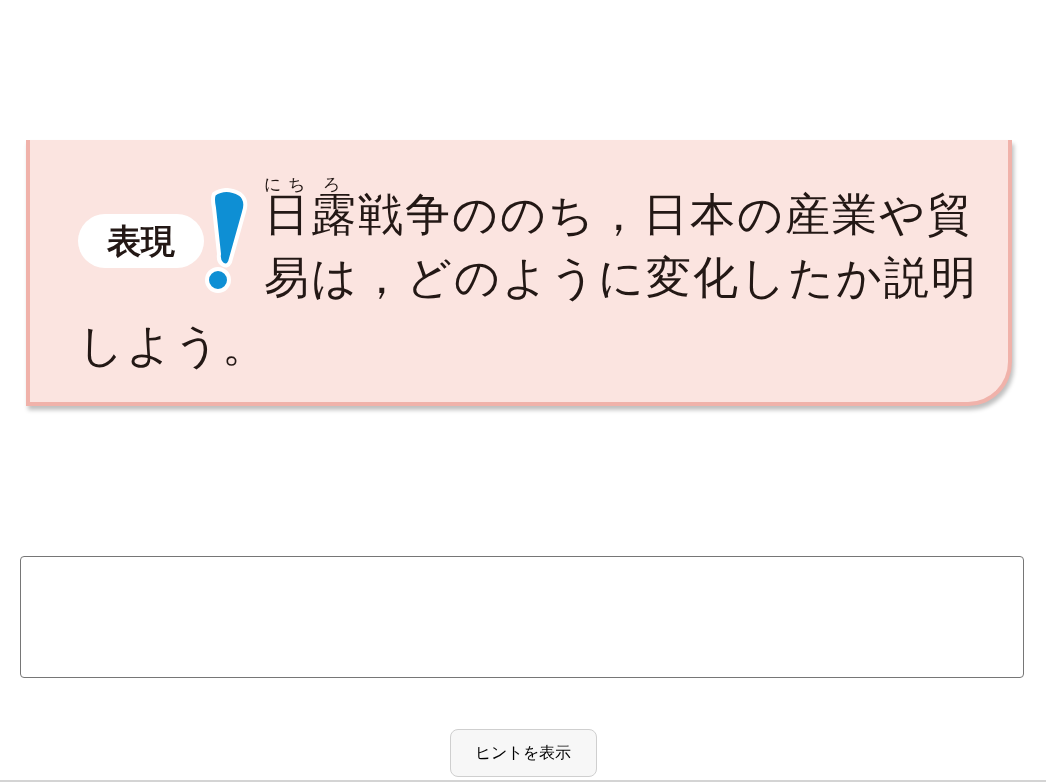 The image size is (1046, 782). I want to click on section-label: 表現, so click(141, 241).